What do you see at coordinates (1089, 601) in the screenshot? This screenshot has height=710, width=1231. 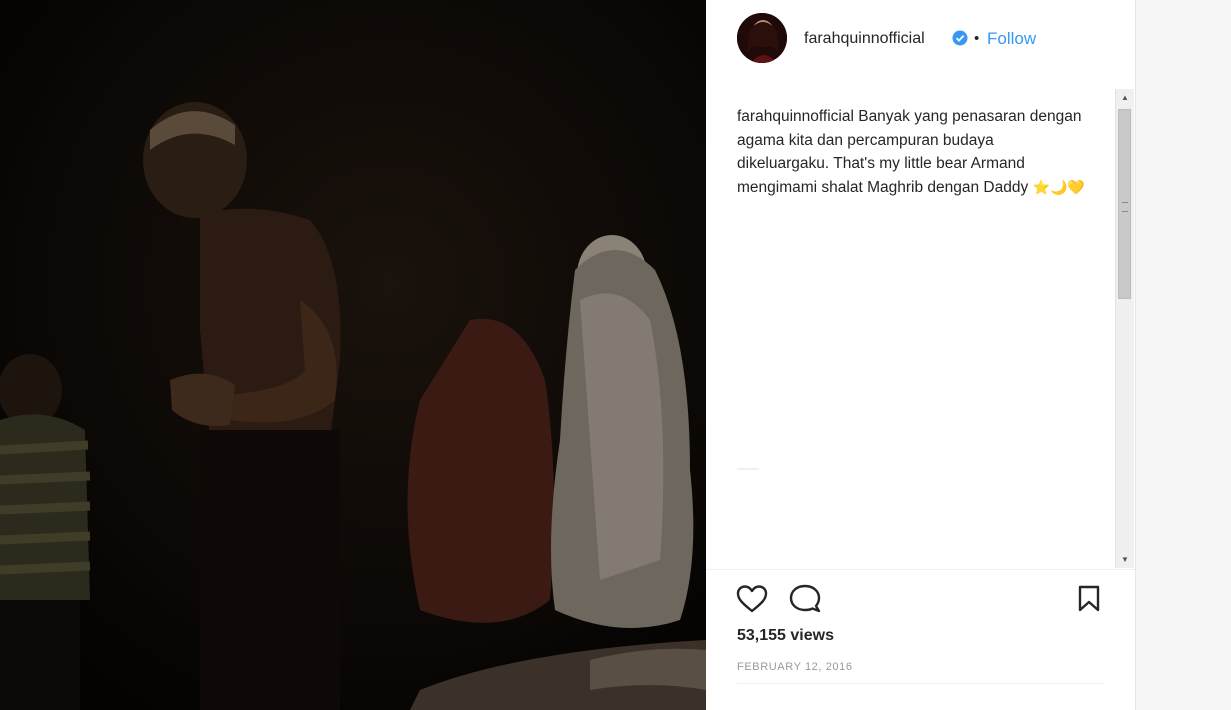 I see `bookmark-icon` at bounding box center [1089, 601].